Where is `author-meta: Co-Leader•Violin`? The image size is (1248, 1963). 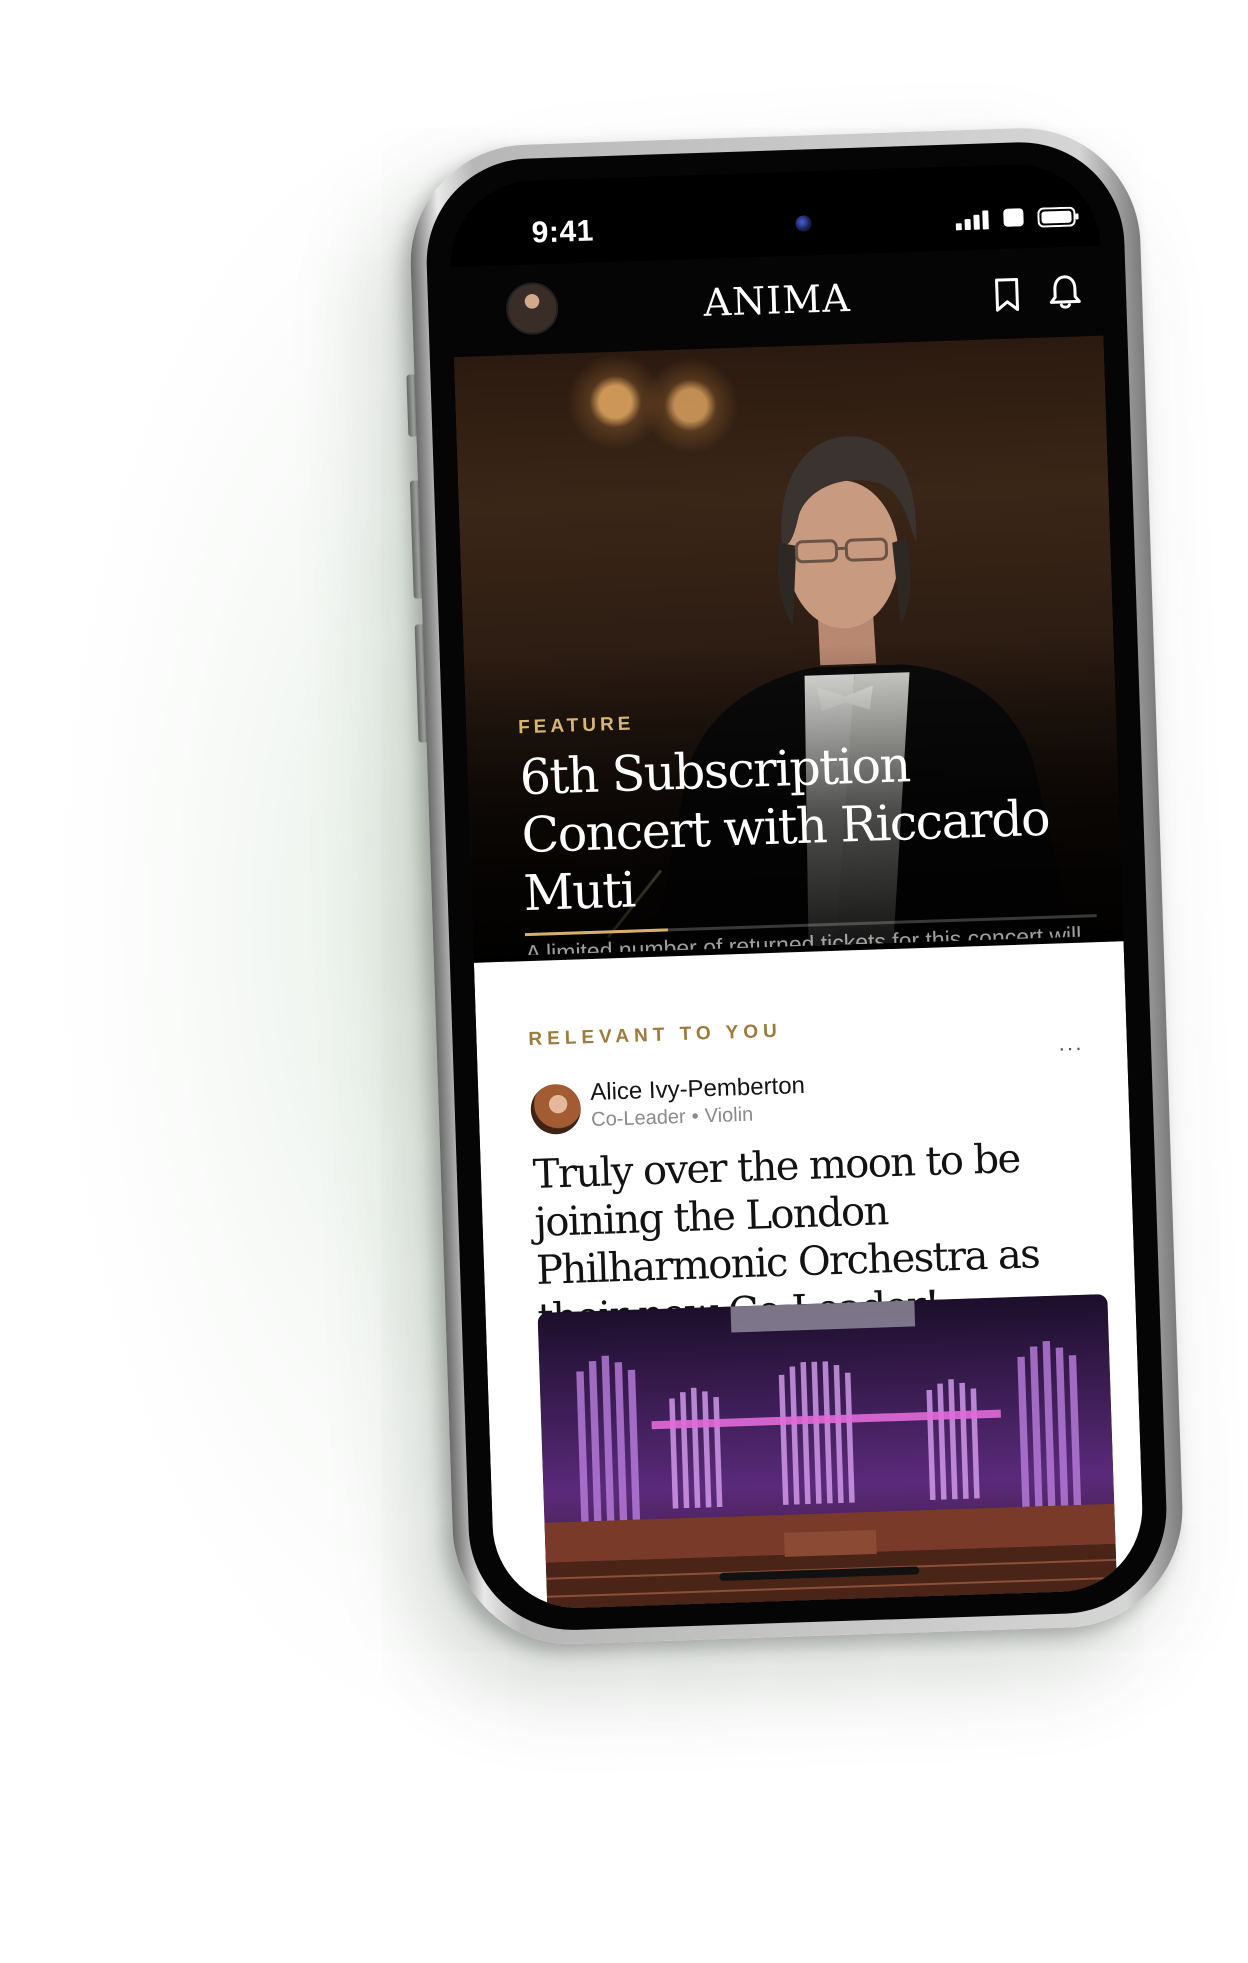
author-meta: Co-Leader•Violin is located at coordinates (672, 1118).